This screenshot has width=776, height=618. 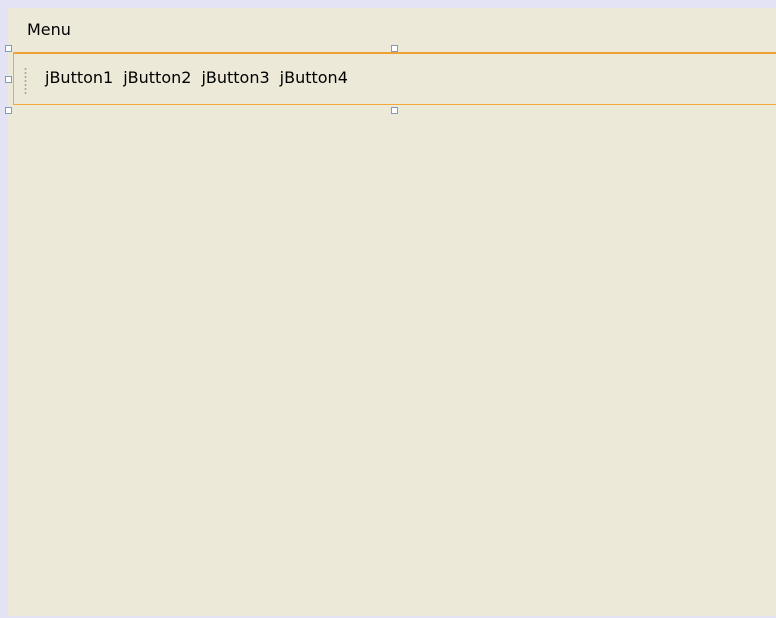 What do you see at coordinates (394, 110) in the screenshot?
I see `resize-handle-bottom-center` at bounding box center [394, 110].